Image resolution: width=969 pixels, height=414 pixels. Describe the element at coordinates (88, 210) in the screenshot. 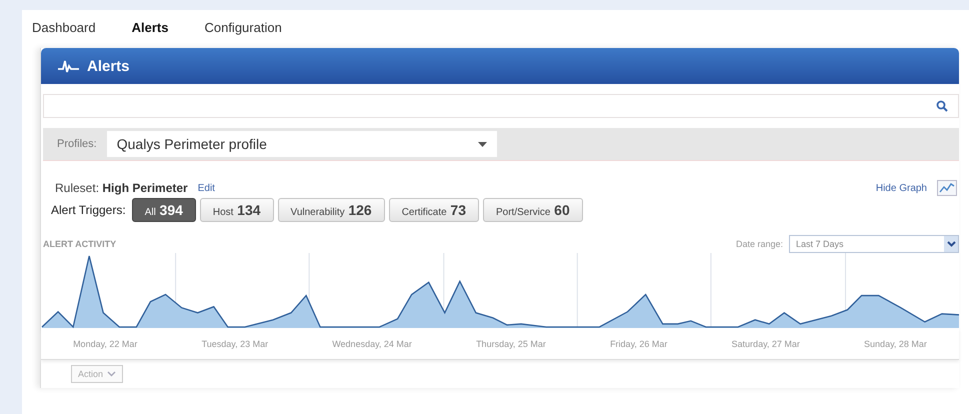

I see `alert-triggers-label: Alert Triggers:` at that location.